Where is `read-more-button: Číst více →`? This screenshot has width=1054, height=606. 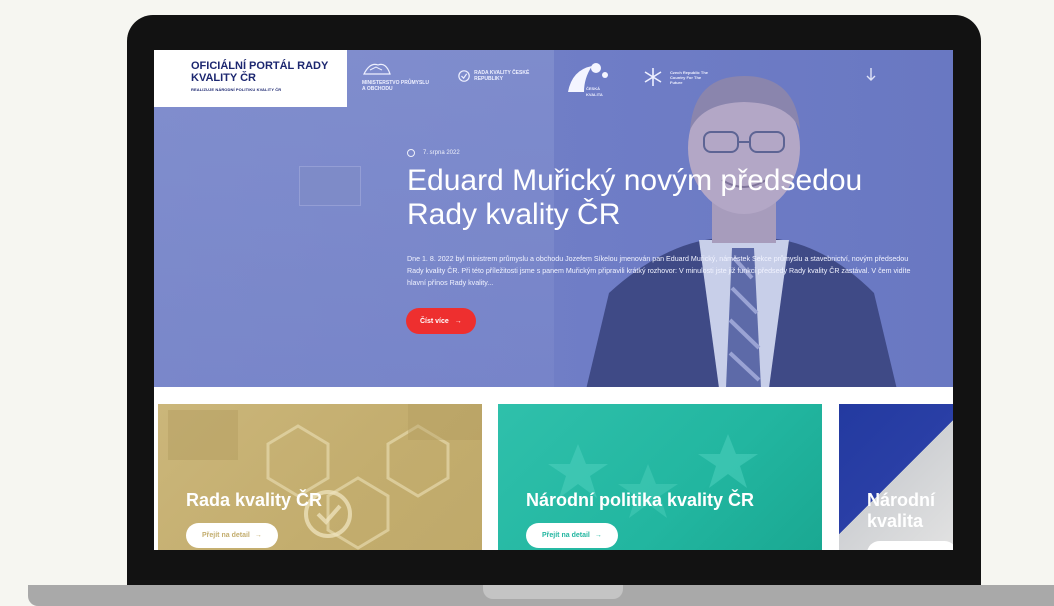
read-more-button: Číst více → is located at coordinates (441, 321).